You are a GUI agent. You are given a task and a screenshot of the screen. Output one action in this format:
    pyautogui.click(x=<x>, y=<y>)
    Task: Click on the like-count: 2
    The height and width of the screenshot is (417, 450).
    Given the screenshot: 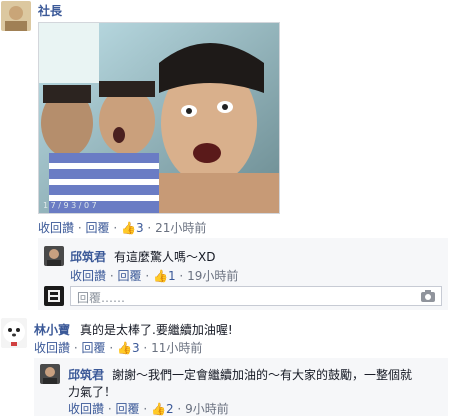 What is the action you would take?
    pyautogui.click(x=170, y=409)
    